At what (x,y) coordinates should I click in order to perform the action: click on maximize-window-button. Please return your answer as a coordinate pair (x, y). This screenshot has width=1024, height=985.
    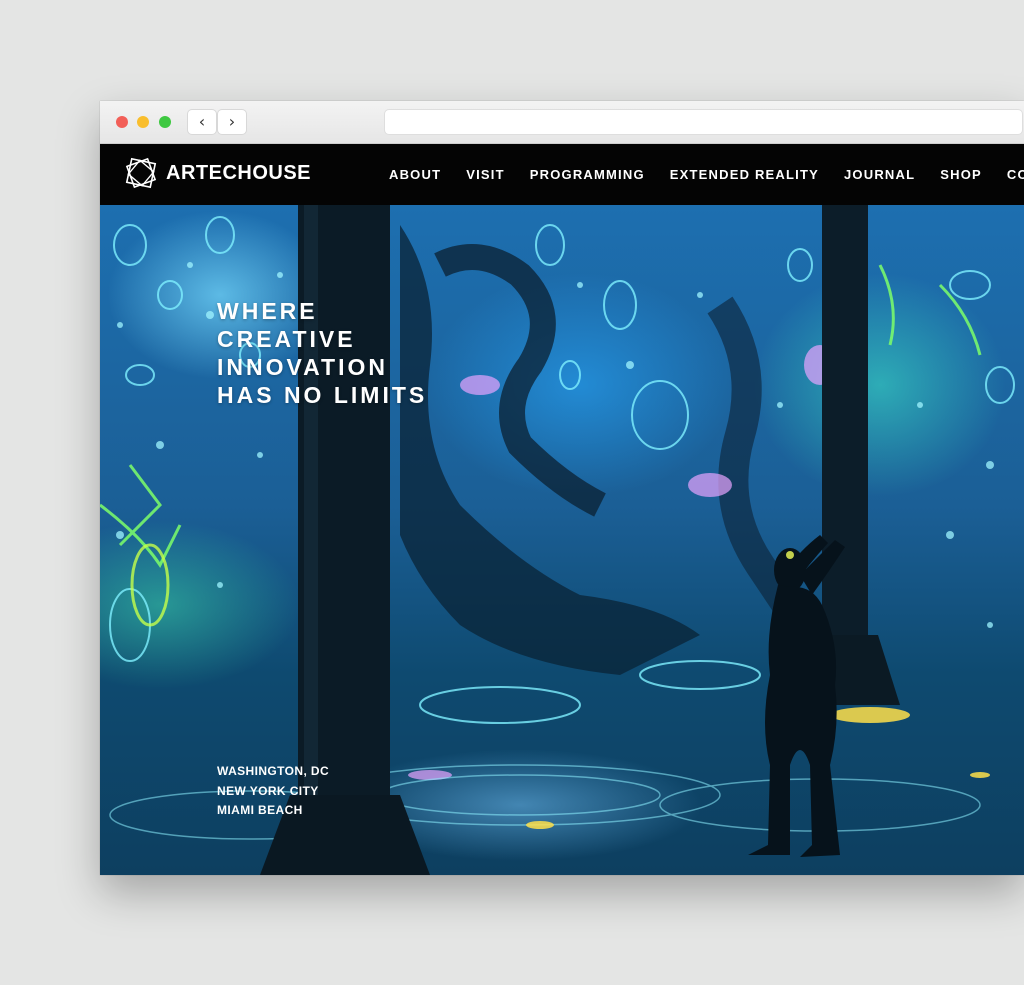
    Looking at the image, I should click on (165, 122).